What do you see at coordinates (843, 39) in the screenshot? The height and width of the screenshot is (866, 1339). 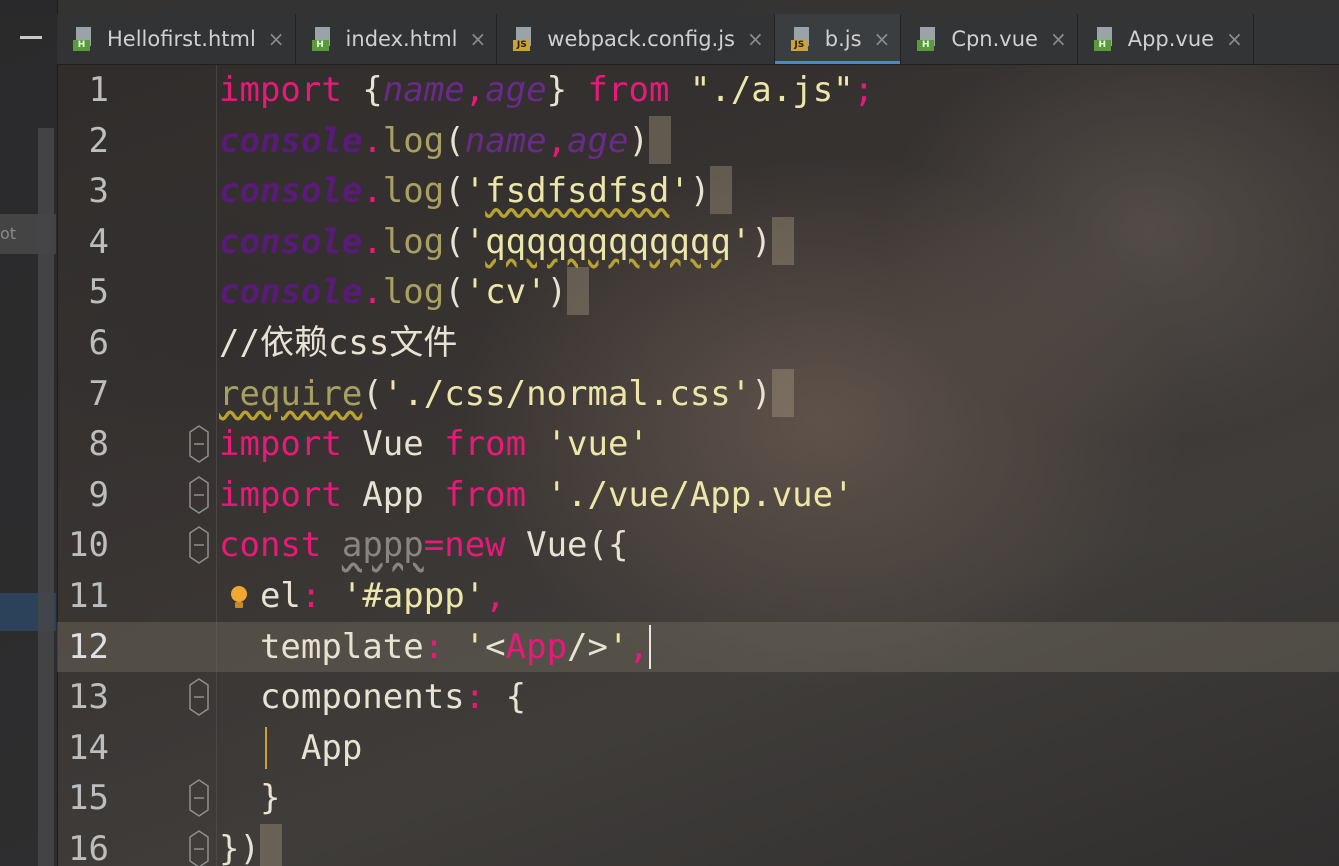 I see `tab-label: b.js` at bounding box center [843, 39].